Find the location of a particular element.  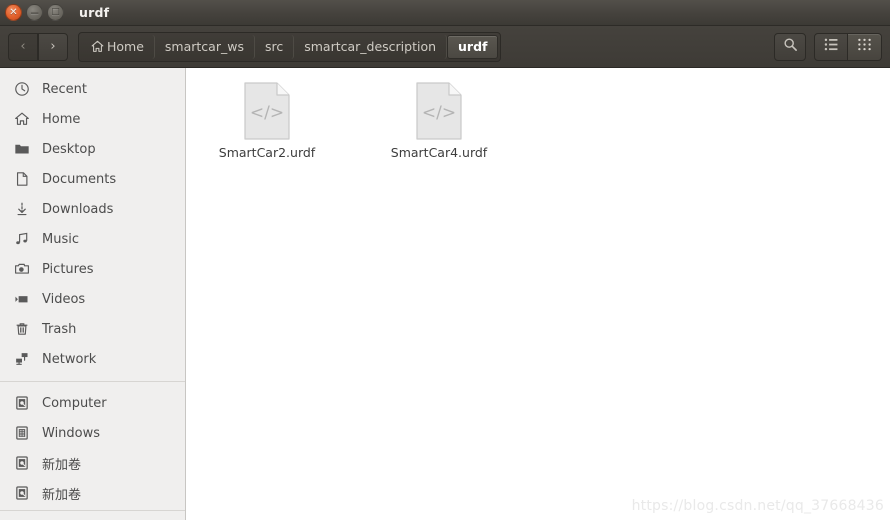

breadcrumb-label: src is located at coordinates (274, 46).